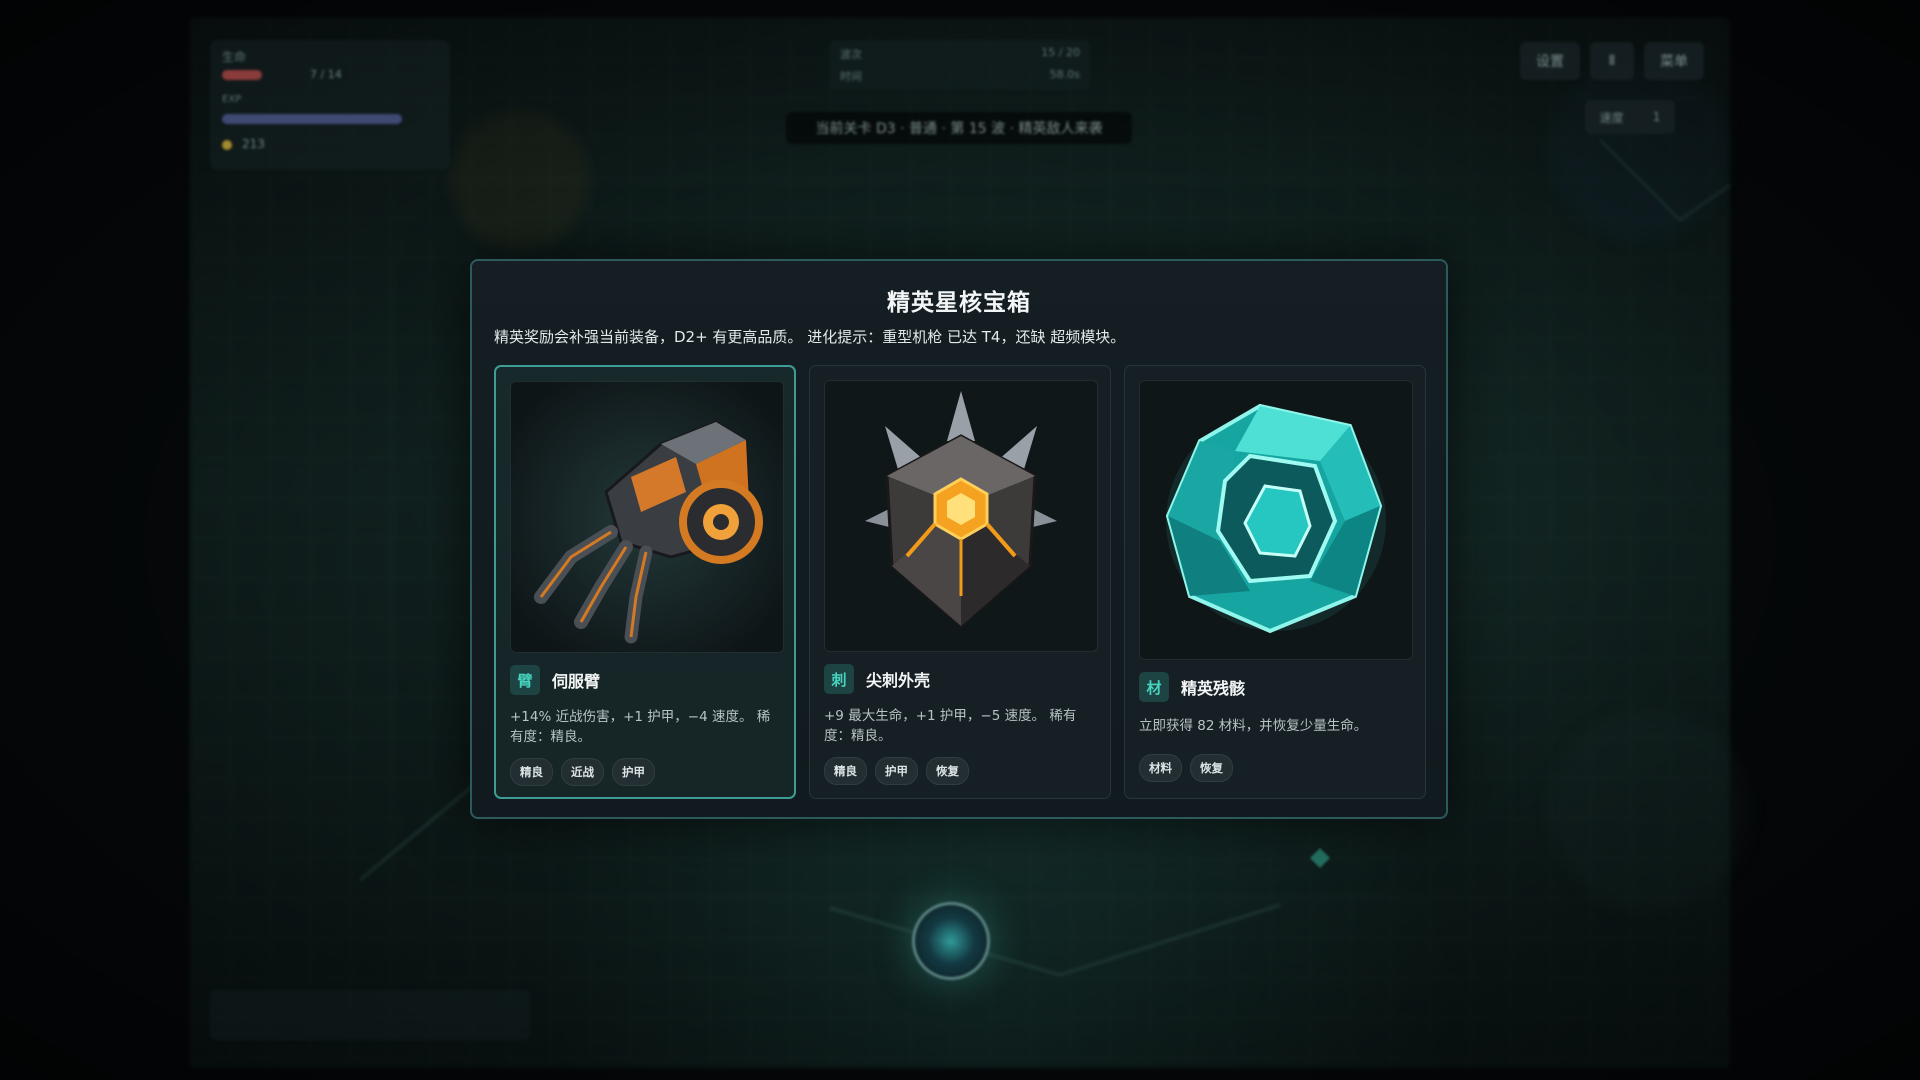 The image size is (1920, 1080). I want to click on crystal-material-image, so click(1276, 520).